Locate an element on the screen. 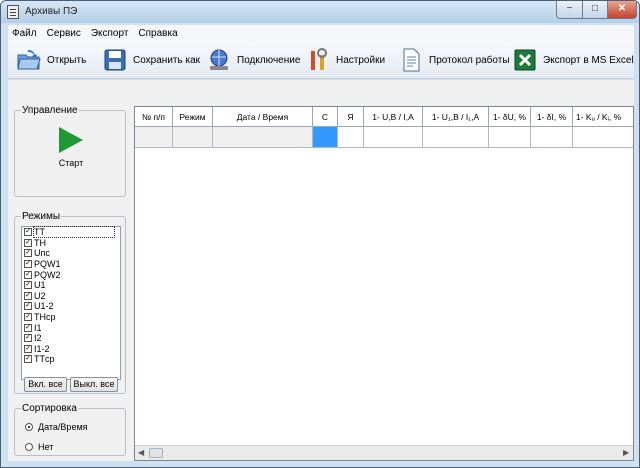 The height and width of the screenshot is (468, 640). close-button: ✕ is located at coordinates (622, 10).